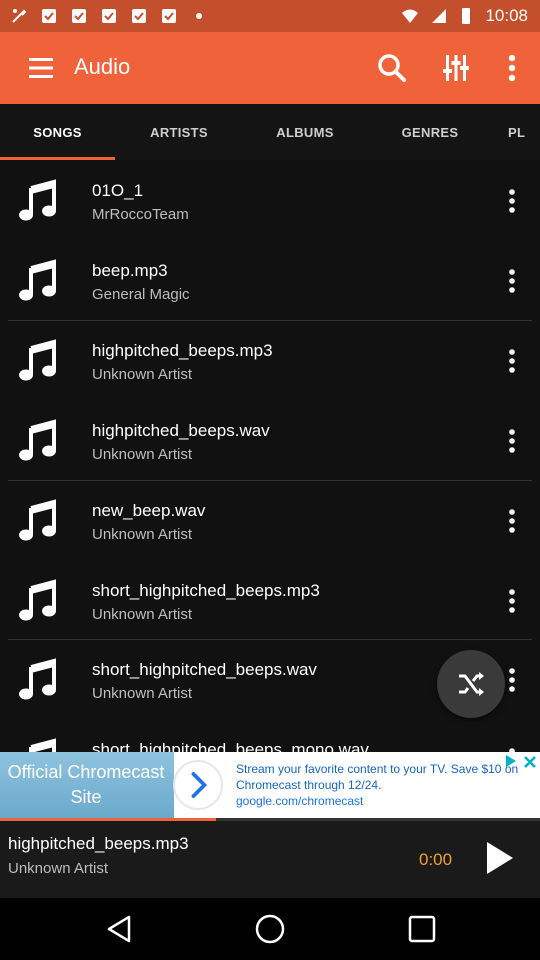 The width and height of the screenshot is (540, 960). Describe the element at coordinates (199, 16) in the screenshot. I see `dot-icon` at that location.